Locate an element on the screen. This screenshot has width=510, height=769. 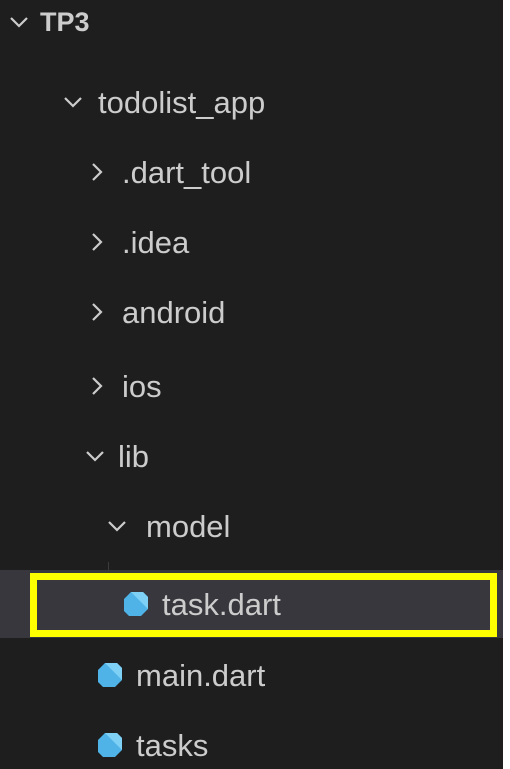
tree-file-task-dart: task.dart is located at coordinates (251, 604).